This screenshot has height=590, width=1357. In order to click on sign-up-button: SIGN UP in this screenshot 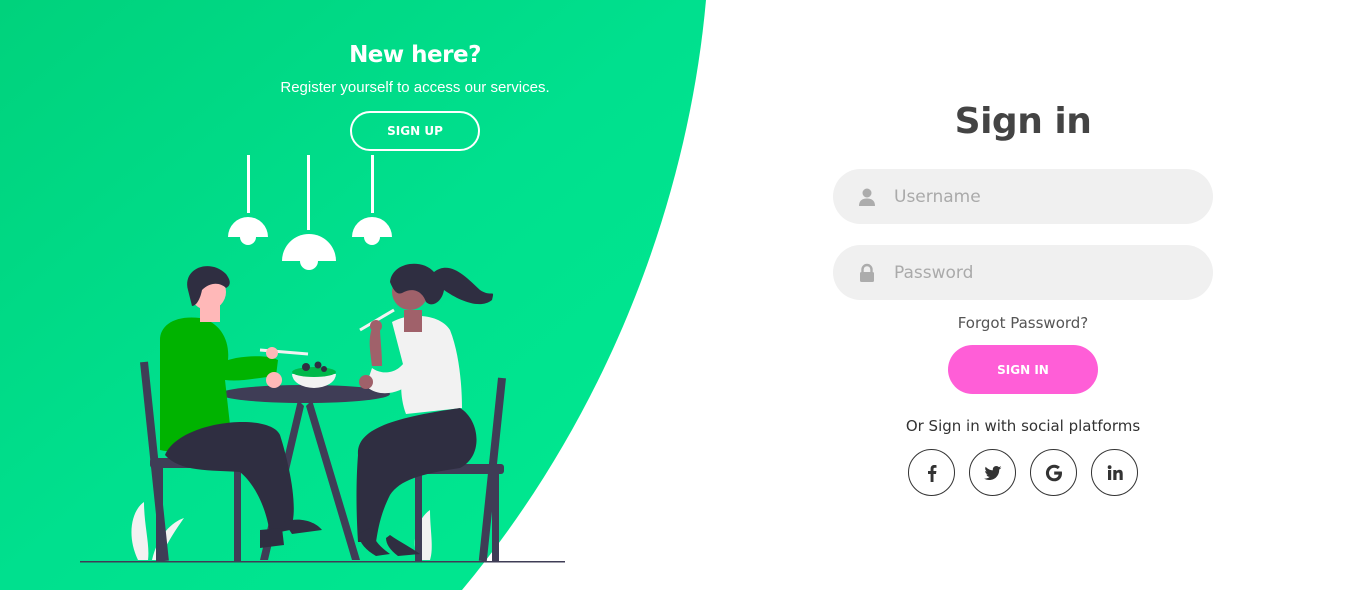, I will do `click(415, 131)`.